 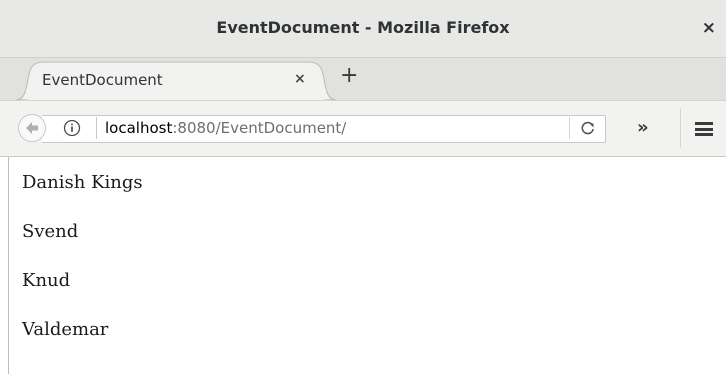 I want to click on page-heading: Danish Kings, so click(x=82, y=182).